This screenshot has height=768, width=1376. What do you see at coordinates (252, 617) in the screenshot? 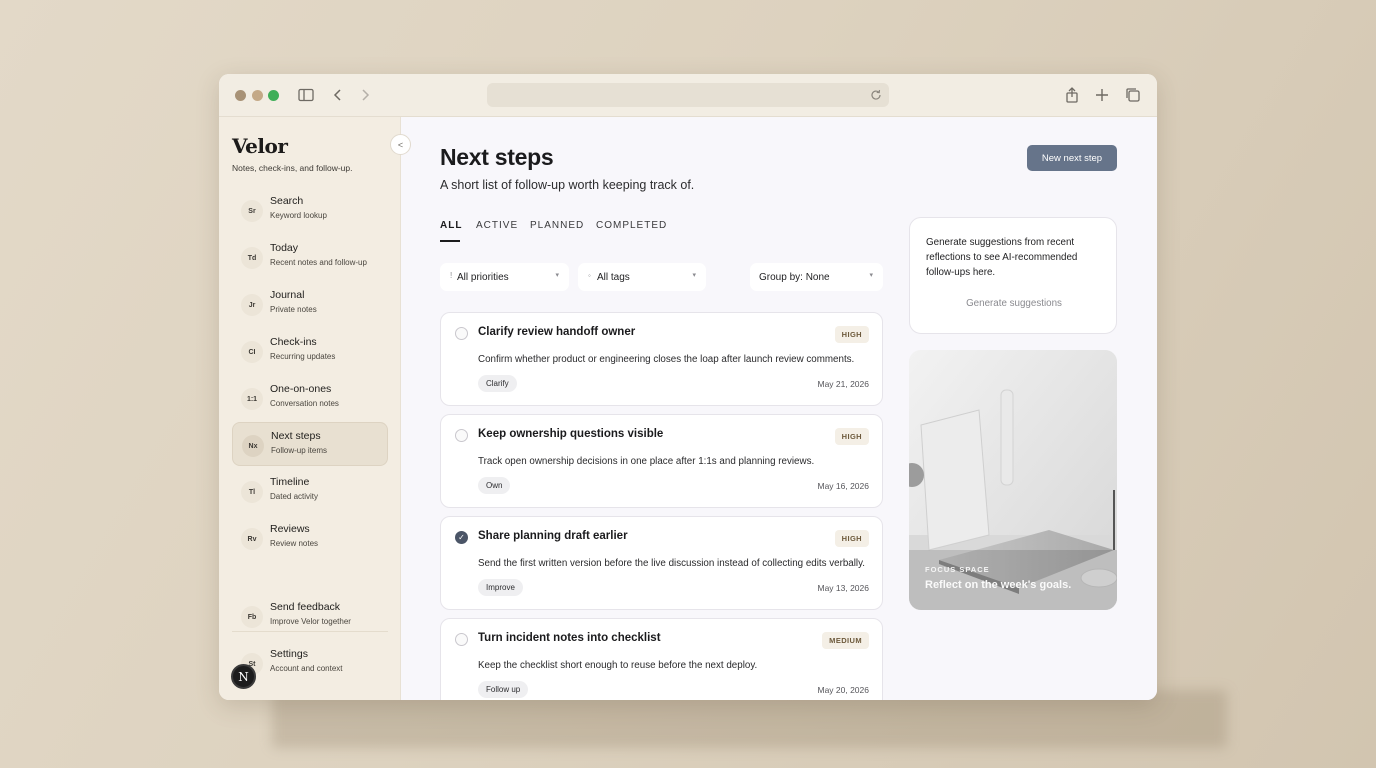
I see `feedback-badge-icon: Fb` at bounding box center [252, 617].